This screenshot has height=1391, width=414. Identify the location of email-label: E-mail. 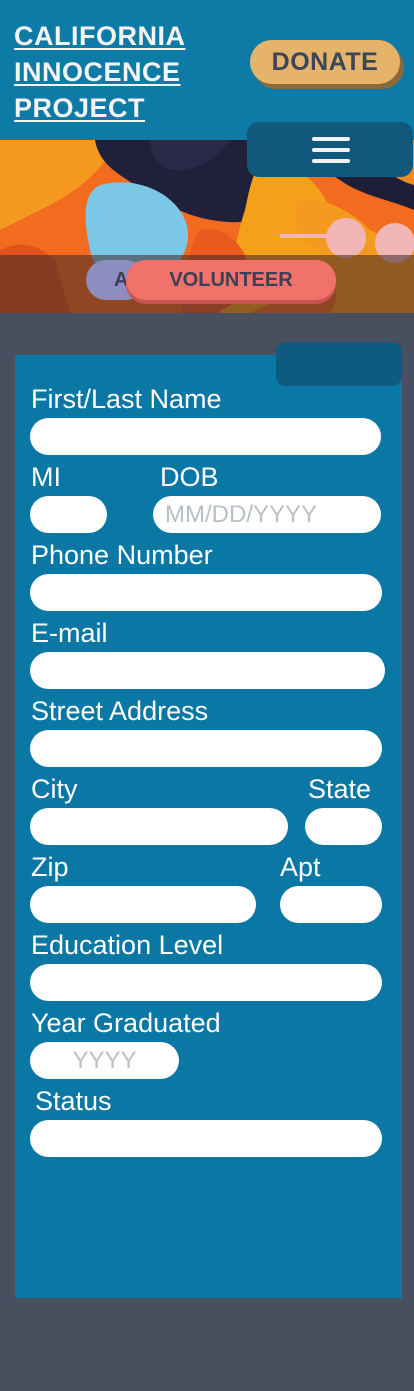
(69, 633).